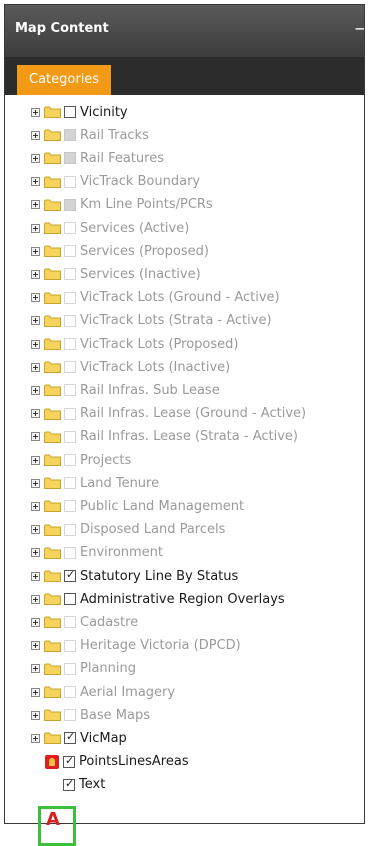 This screenshot has width=371, height=846. What do you see at coordinates (104, 112) in the screenshot?
I see `layer-label: Vicinity` at bounding box center [104, 112].